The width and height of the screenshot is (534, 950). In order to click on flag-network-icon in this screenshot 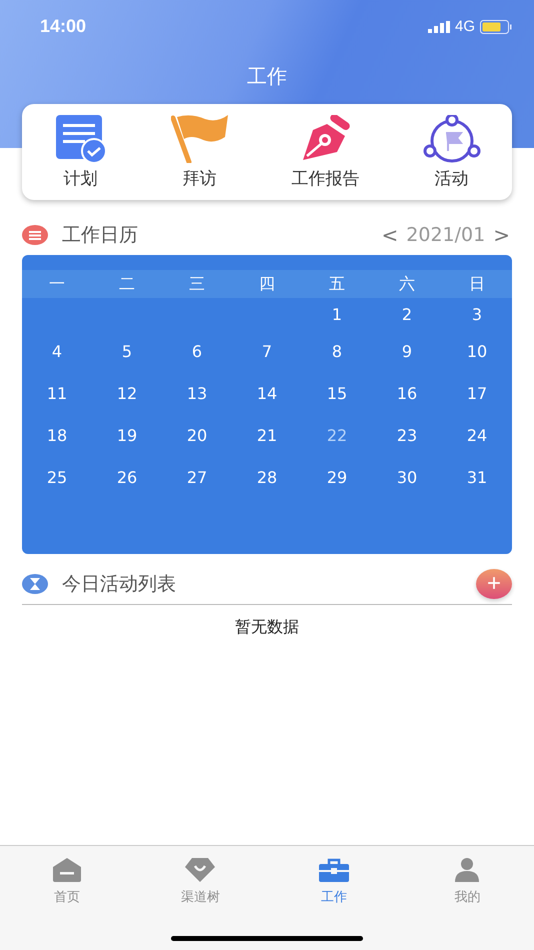, I will do `click(451, 138)`.